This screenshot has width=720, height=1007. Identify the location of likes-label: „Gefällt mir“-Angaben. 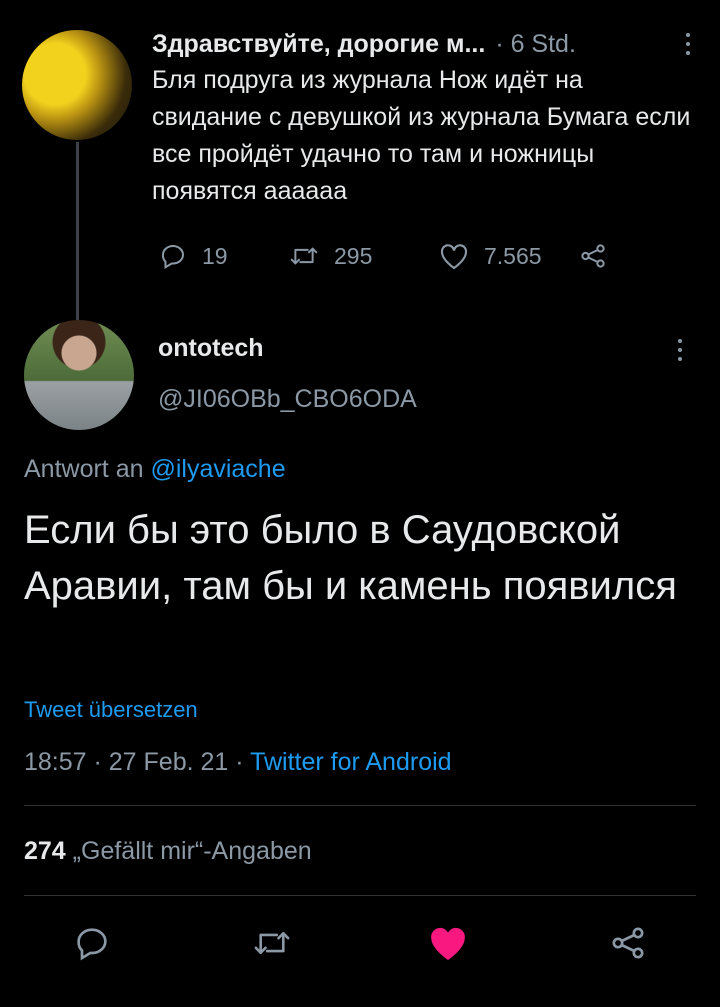
(192, 851).